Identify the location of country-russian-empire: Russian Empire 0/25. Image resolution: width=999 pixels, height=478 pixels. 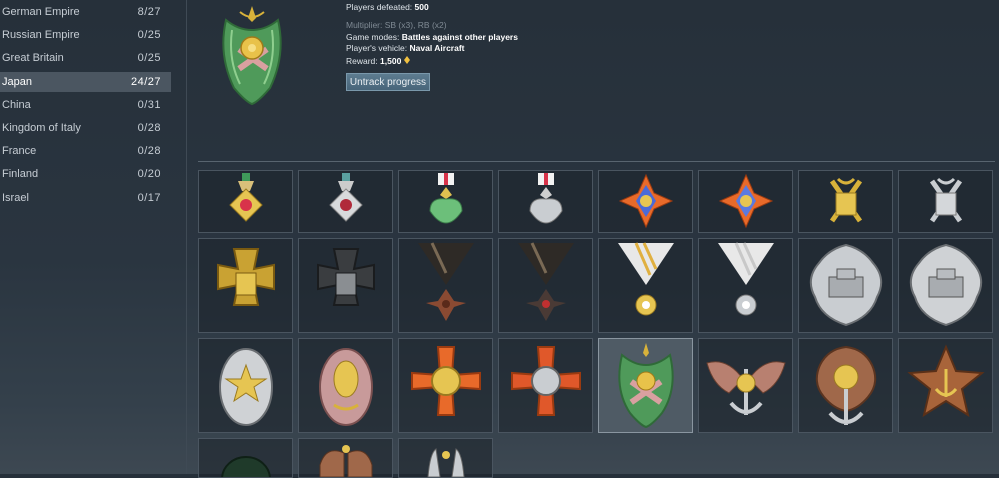
(85, 35).